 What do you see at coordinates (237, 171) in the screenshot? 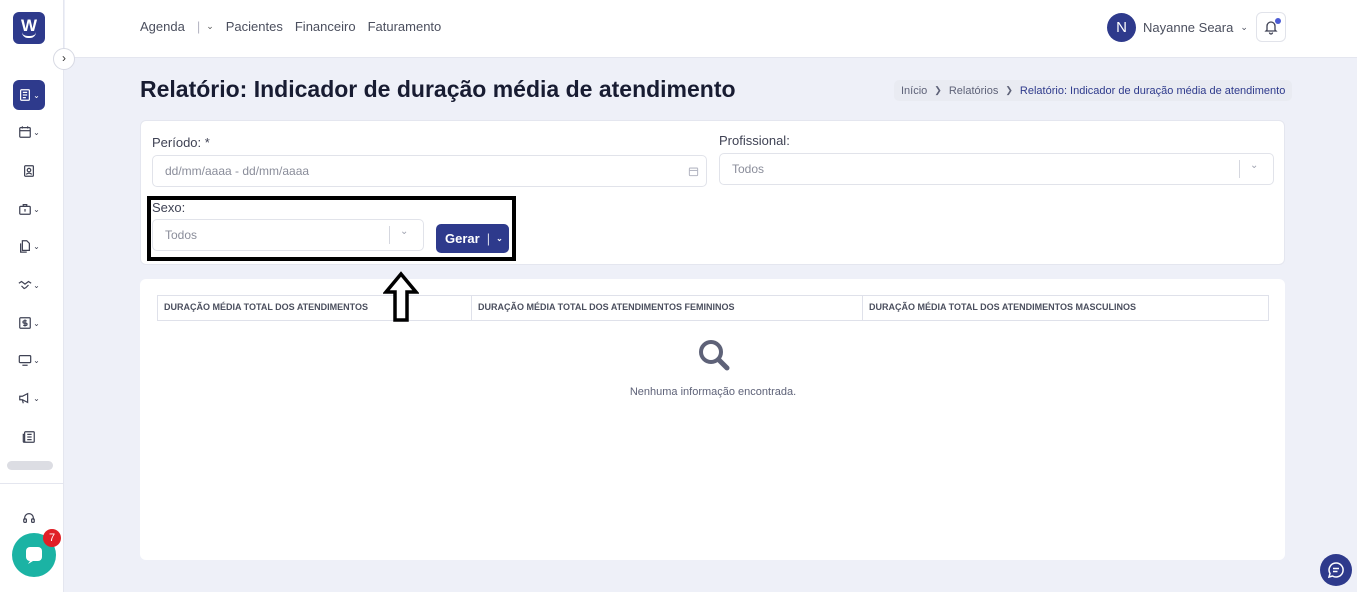
I see `periodo-placeholder: dd/mm/aaaa - dd/mm/aaaa` at bounding box center [237, 171].